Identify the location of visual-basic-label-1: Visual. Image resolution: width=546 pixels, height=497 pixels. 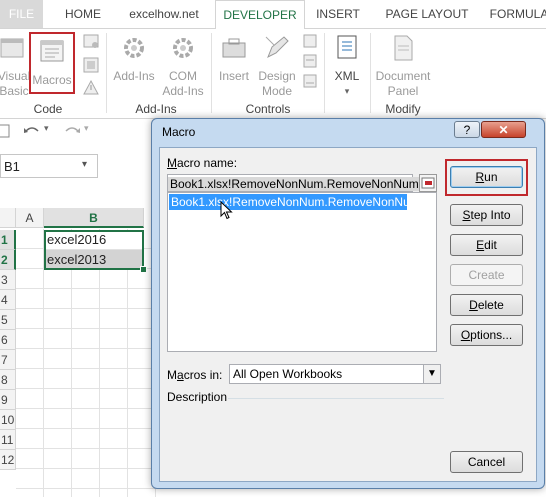
(15, 76).